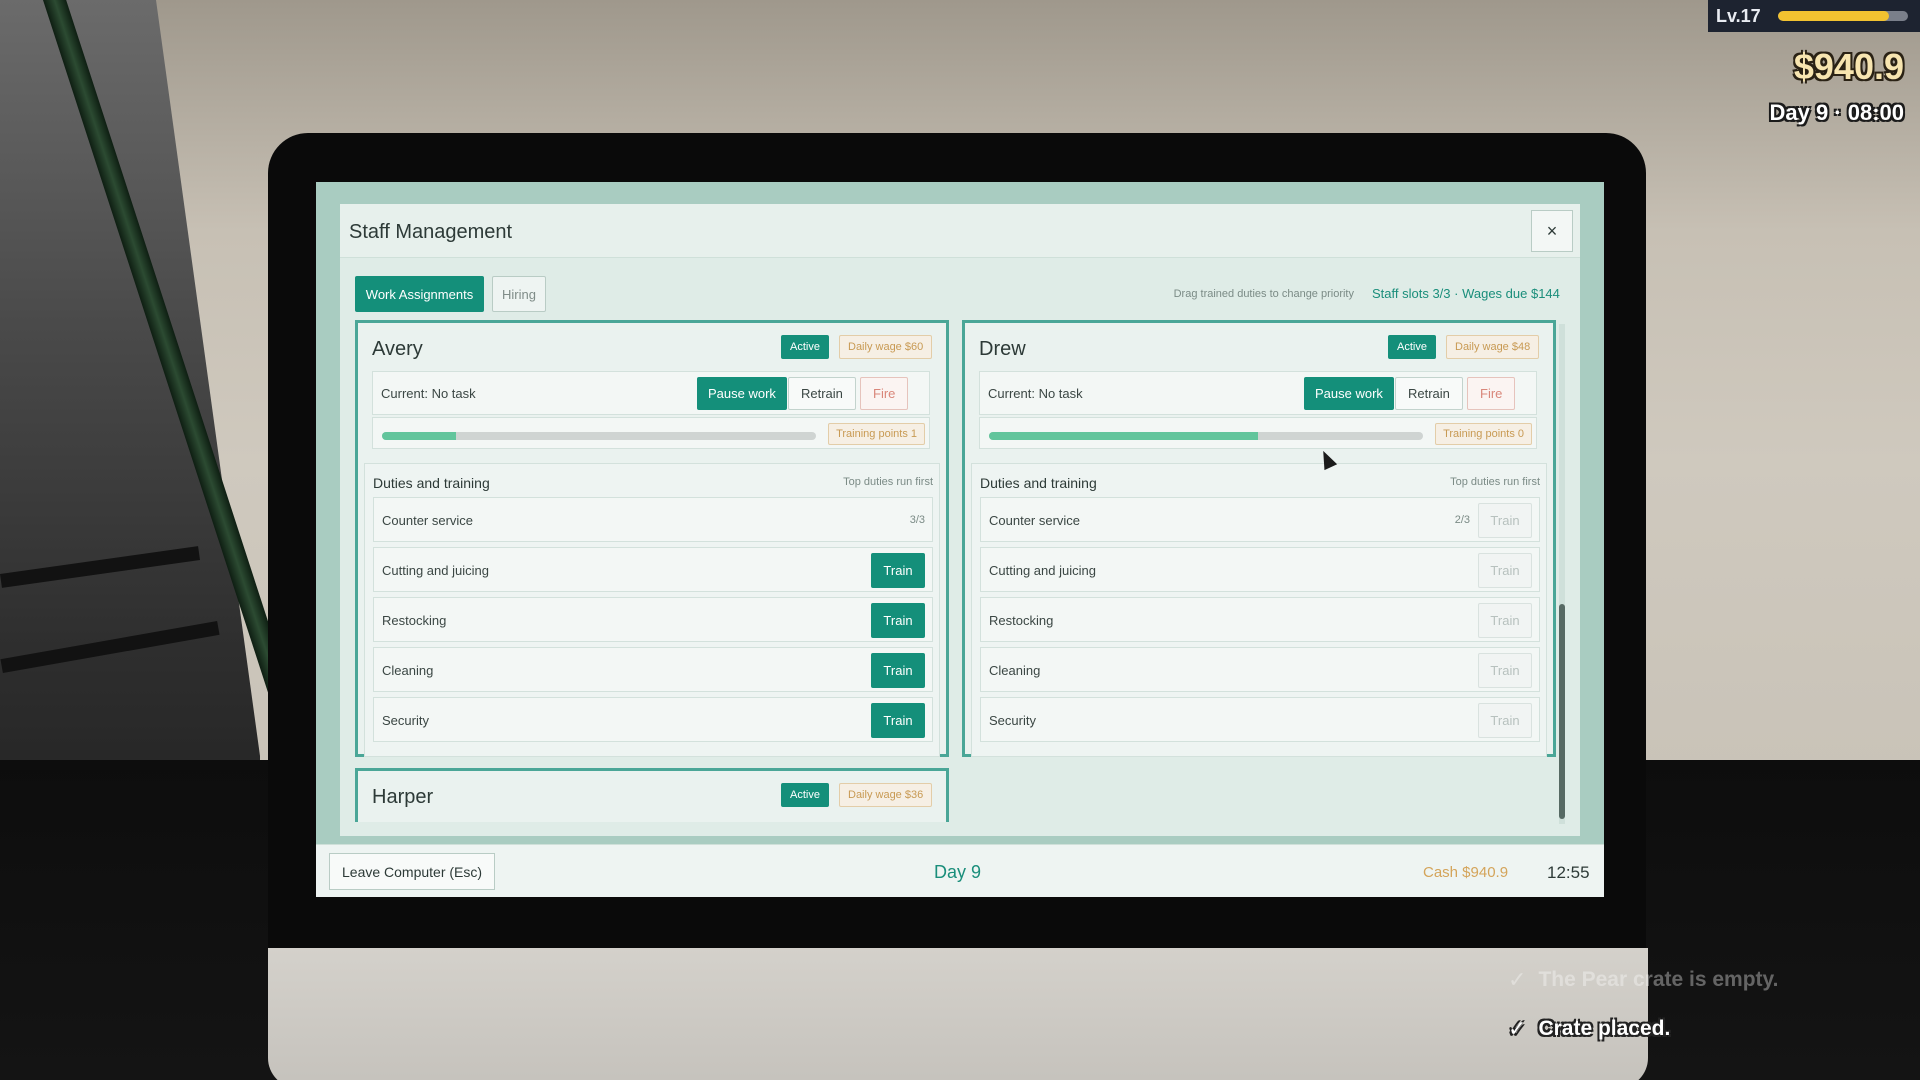  I want to click on footer-day: Day 9, so click(958, 872).